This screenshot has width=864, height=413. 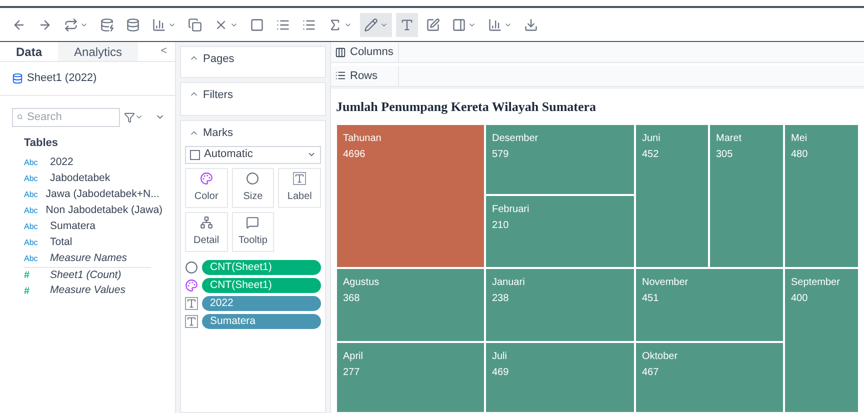 I want to click on columns-icon, so click(x=340, y=52).